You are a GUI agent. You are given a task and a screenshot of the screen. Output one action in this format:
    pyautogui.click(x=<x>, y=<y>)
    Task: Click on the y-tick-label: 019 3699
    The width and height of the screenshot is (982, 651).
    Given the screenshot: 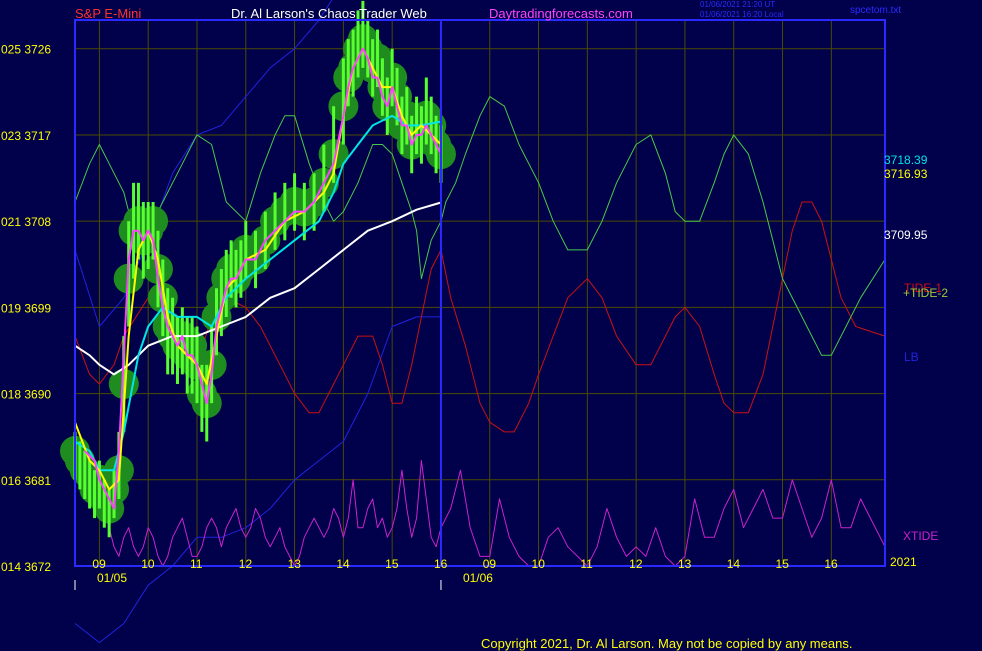 What is the action you would take?
    pyautogui.click(x=26, y=308)
    